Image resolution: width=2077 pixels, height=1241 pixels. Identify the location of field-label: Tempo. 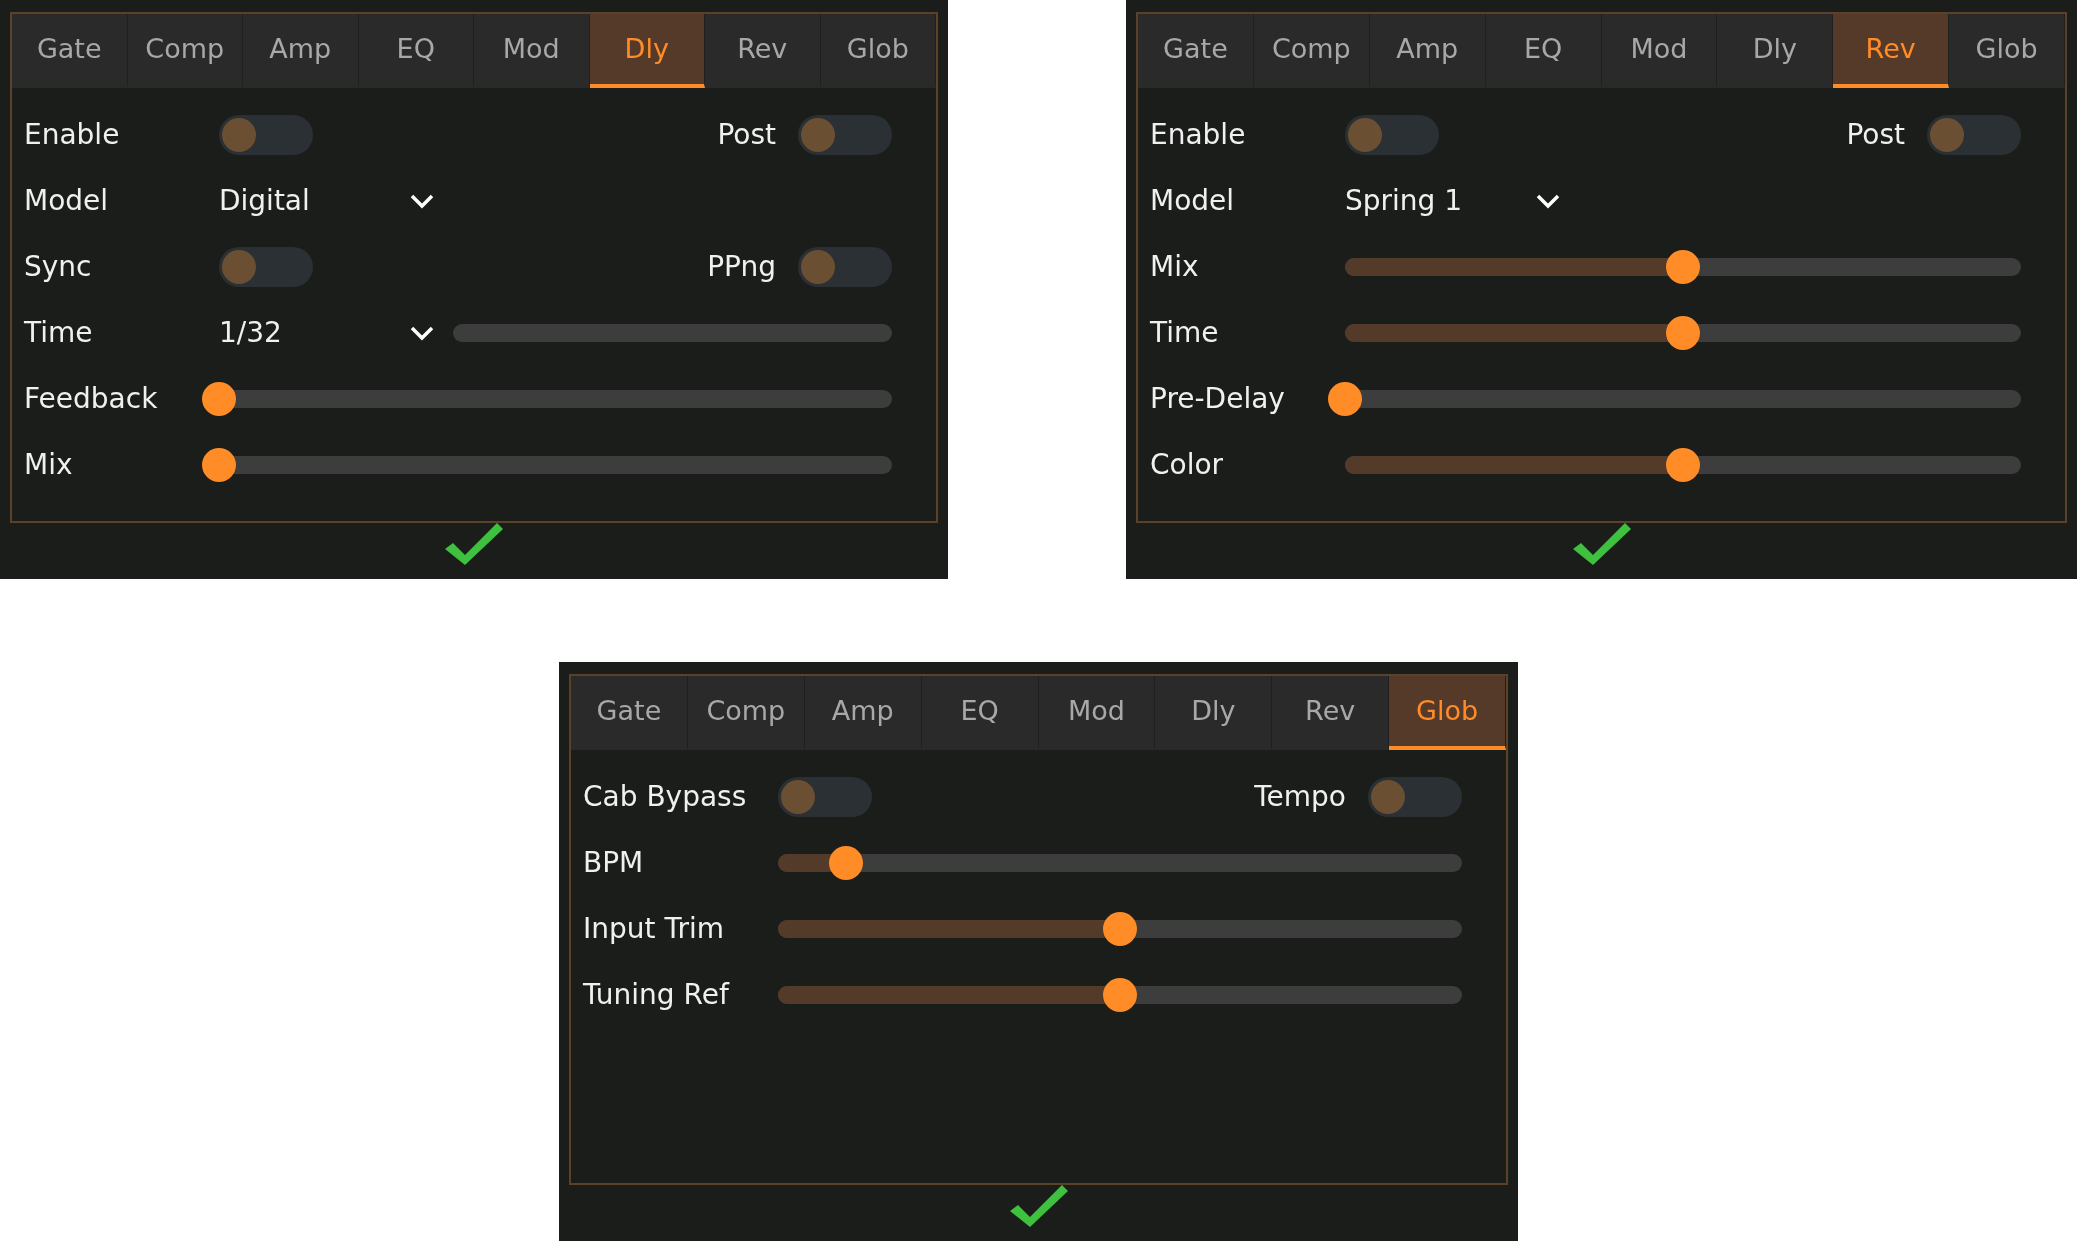
(1300, 797).